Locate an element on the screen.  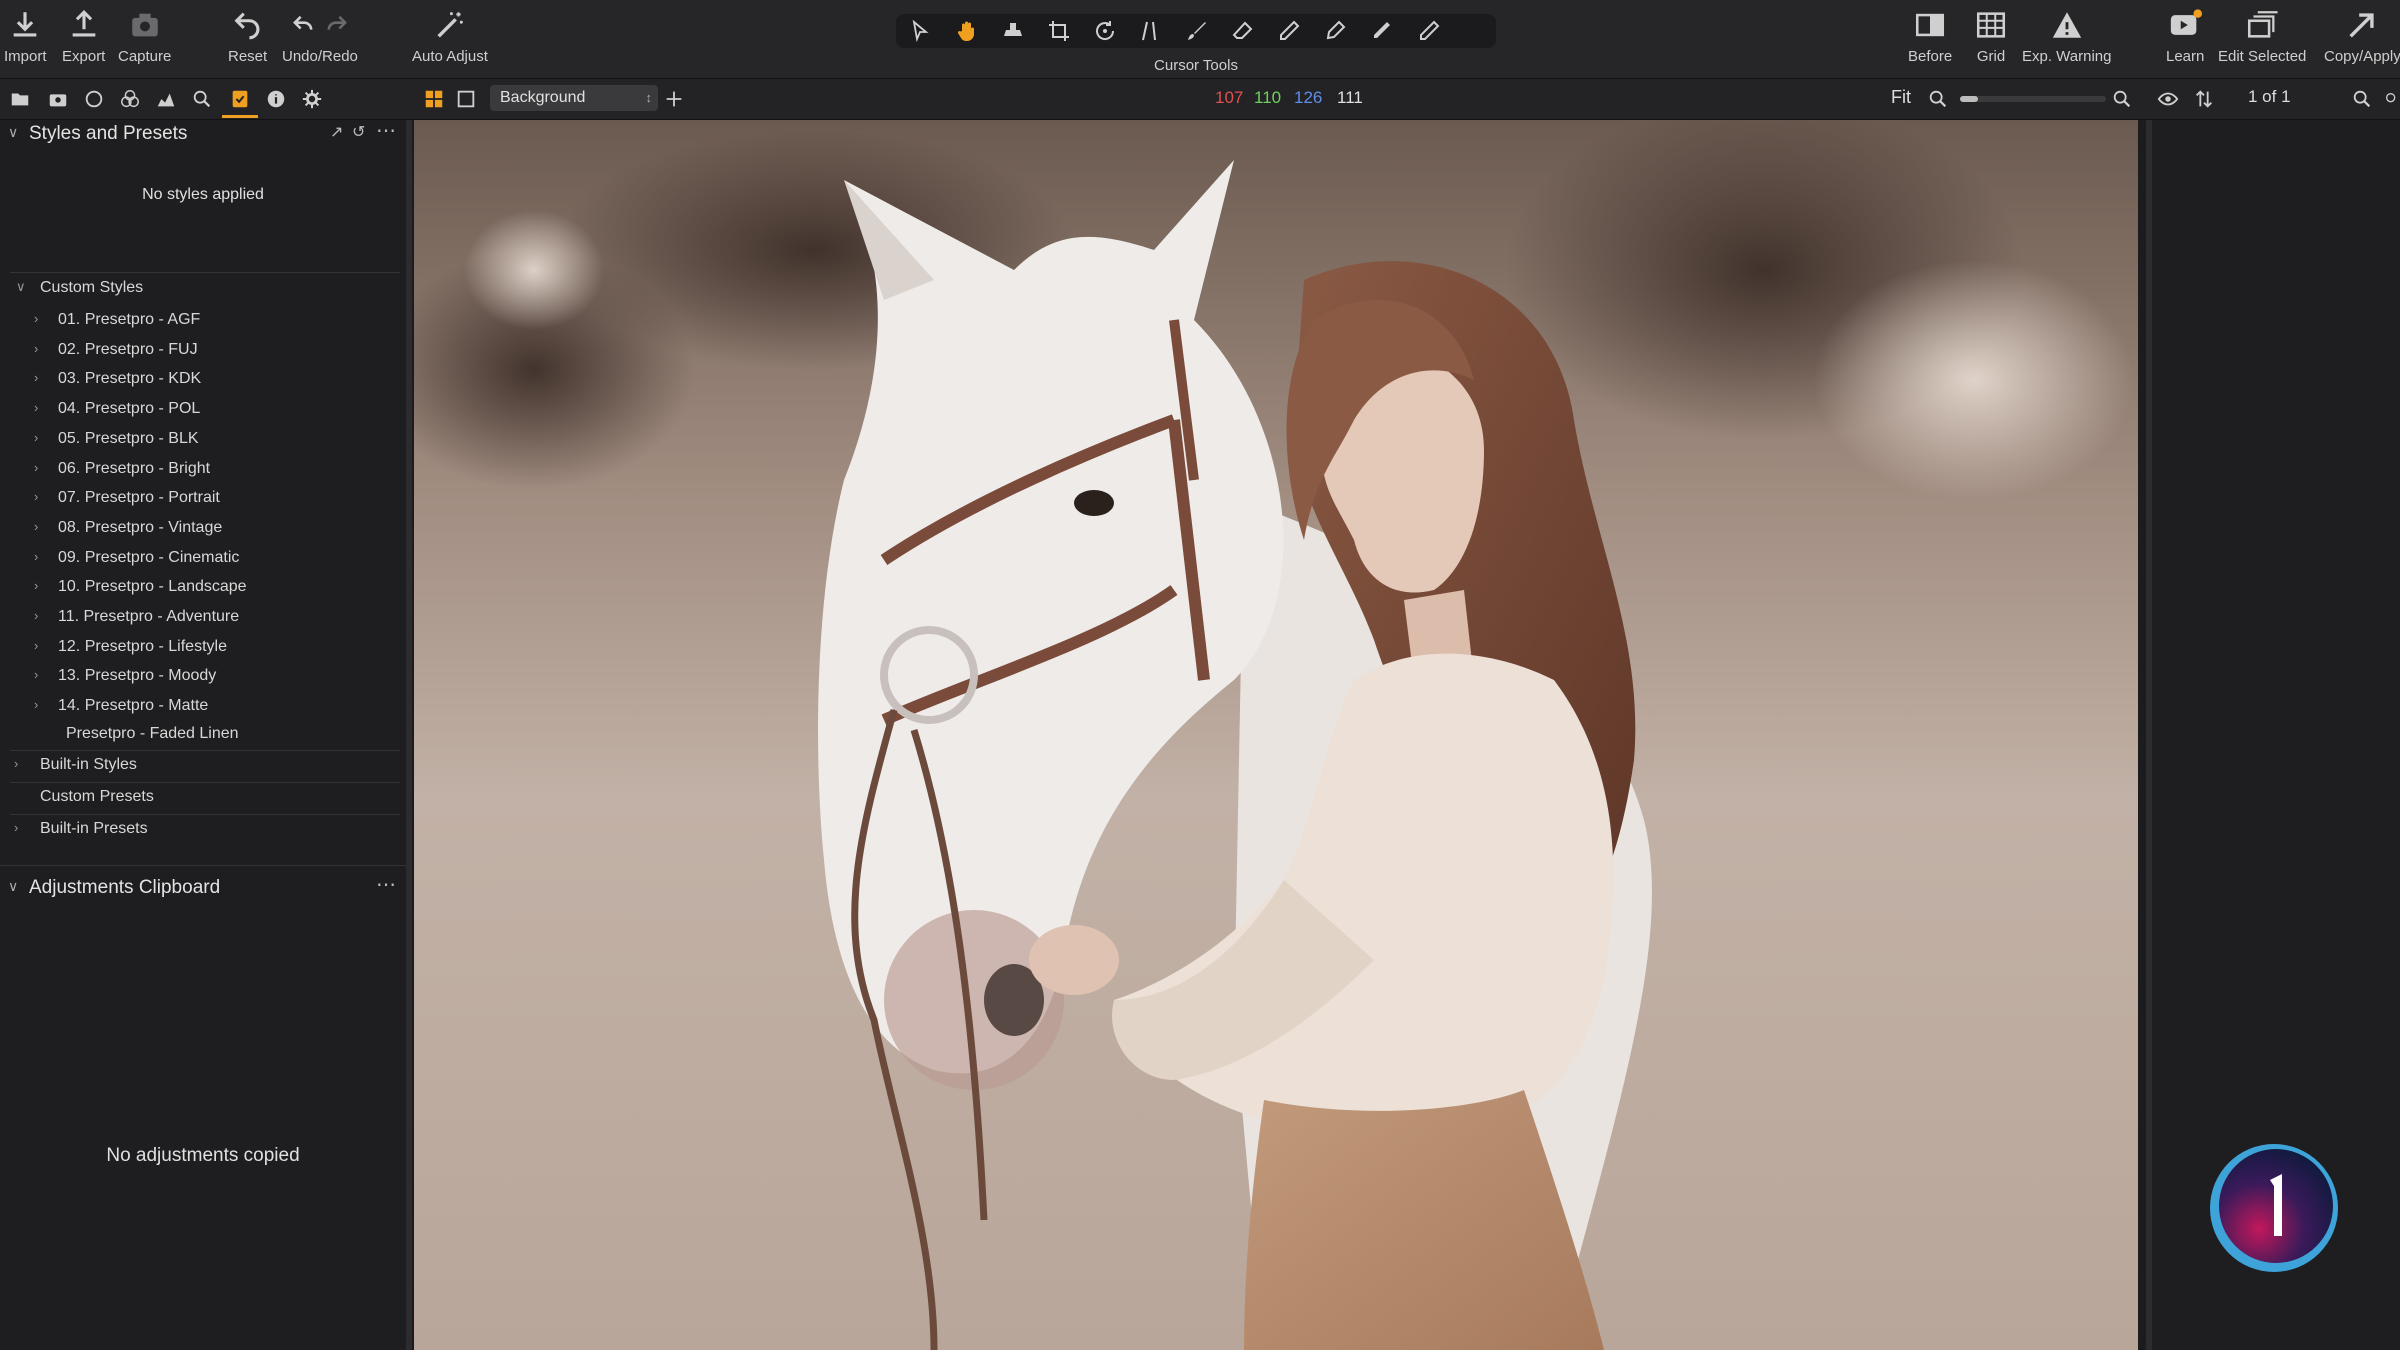
annotate-tool is located at coordinates (1429, 31).